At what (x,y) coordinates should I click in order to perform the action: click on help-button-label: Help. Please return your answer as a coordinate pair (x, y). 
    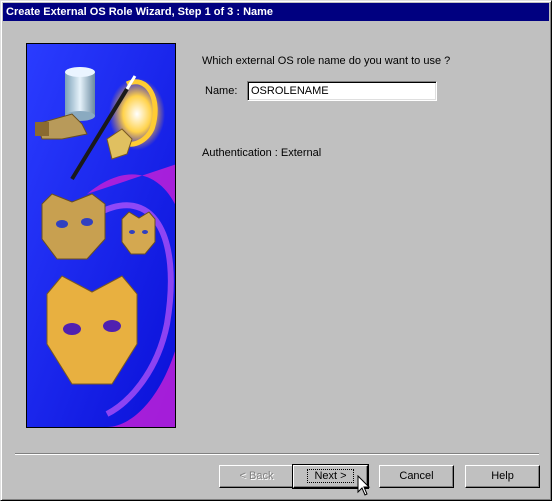
    Looking at the image, I should click on (502, 476).